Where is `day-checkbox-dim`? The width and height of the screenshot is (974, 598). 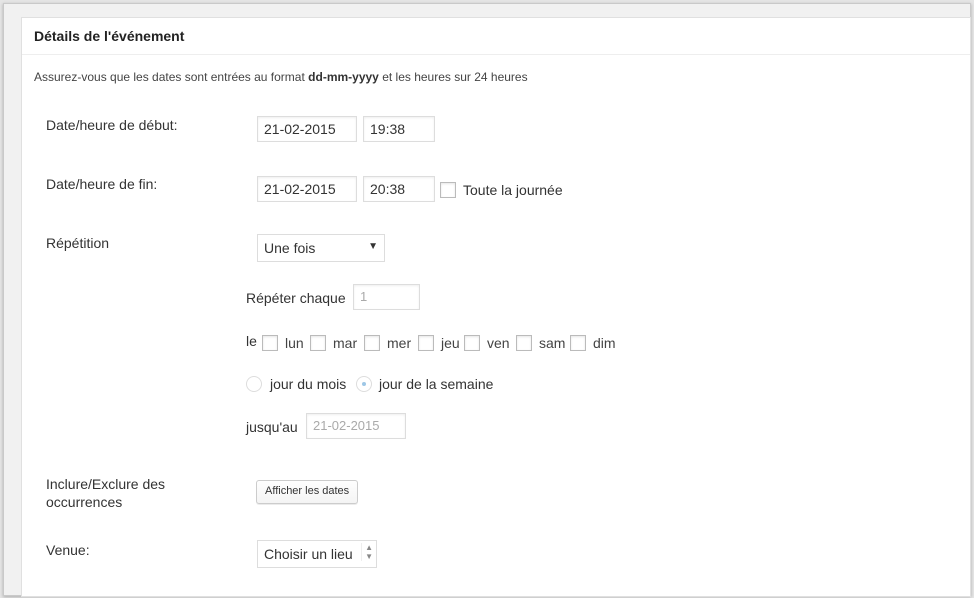
day-checkbox-dim is located at coordinates (578, 343).